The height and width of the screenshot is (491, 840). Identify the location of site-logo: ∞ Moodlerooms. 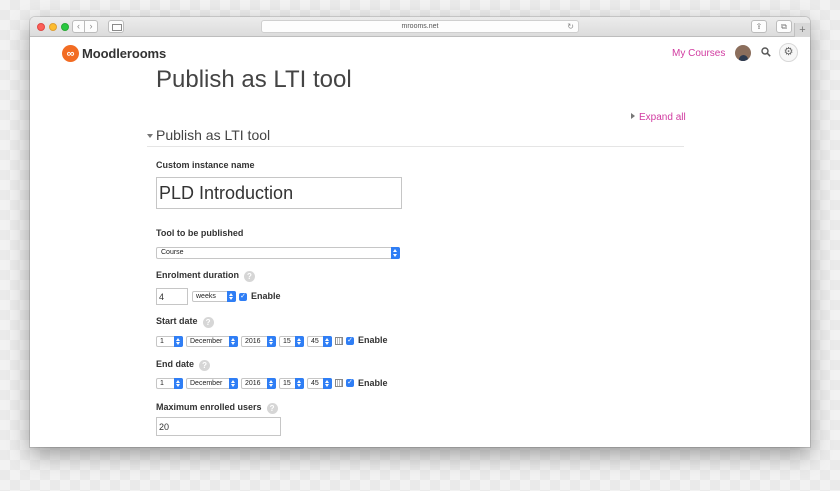
(114, 53).